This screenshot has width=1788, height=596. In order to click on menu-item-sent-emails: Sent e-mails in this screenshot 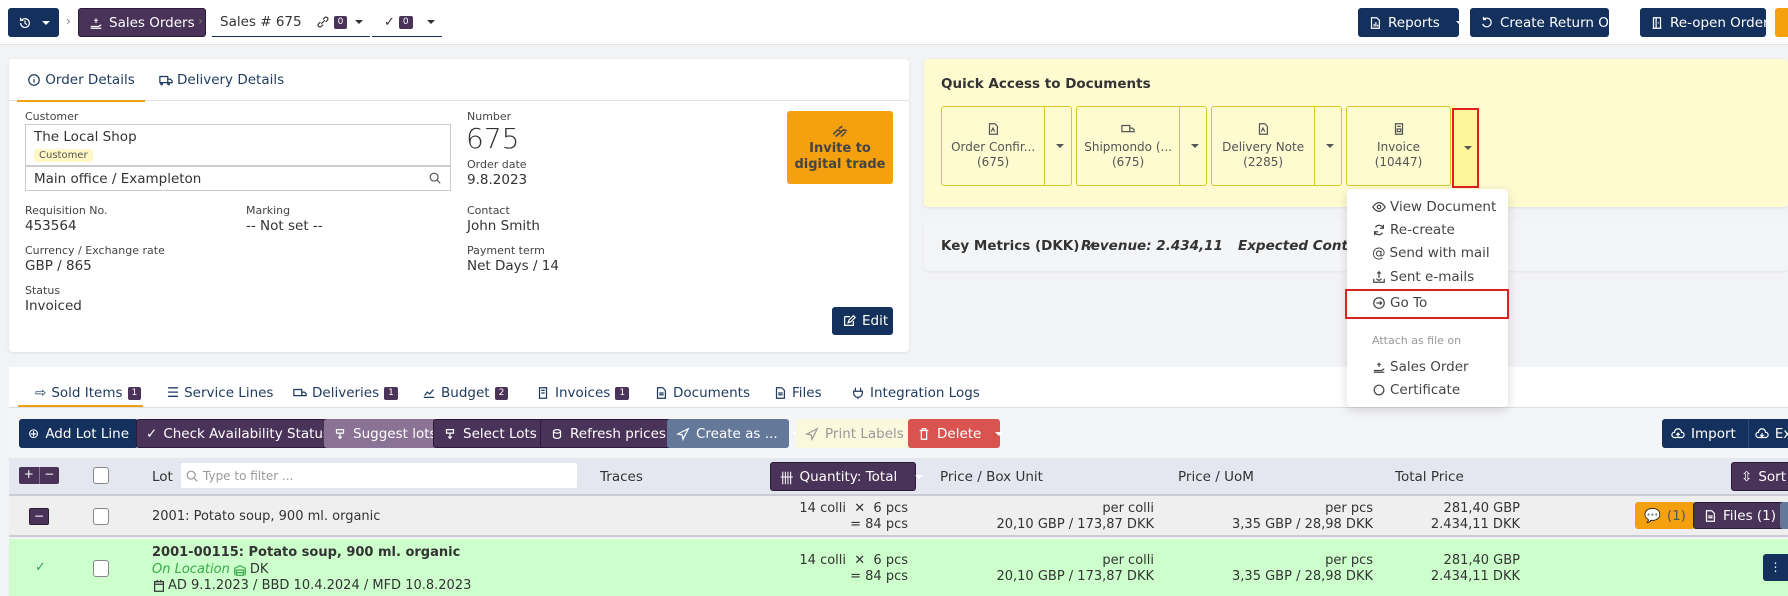, I will do `click(1423, 277)`.